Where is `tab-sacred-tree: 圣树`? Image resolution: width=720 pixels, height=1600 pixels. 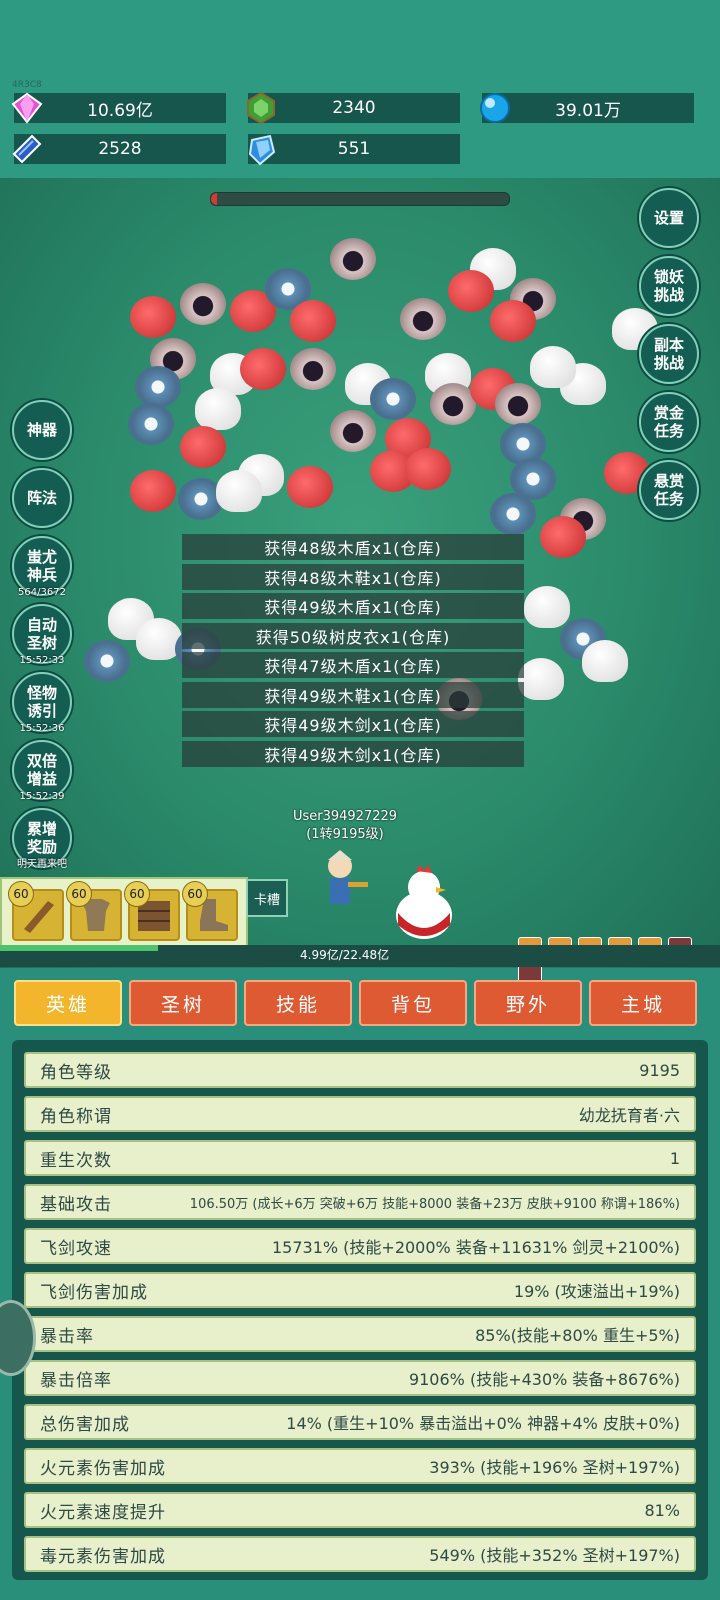 tab-sacred-tree: 圣树 is located at coordinates (183, 1003).